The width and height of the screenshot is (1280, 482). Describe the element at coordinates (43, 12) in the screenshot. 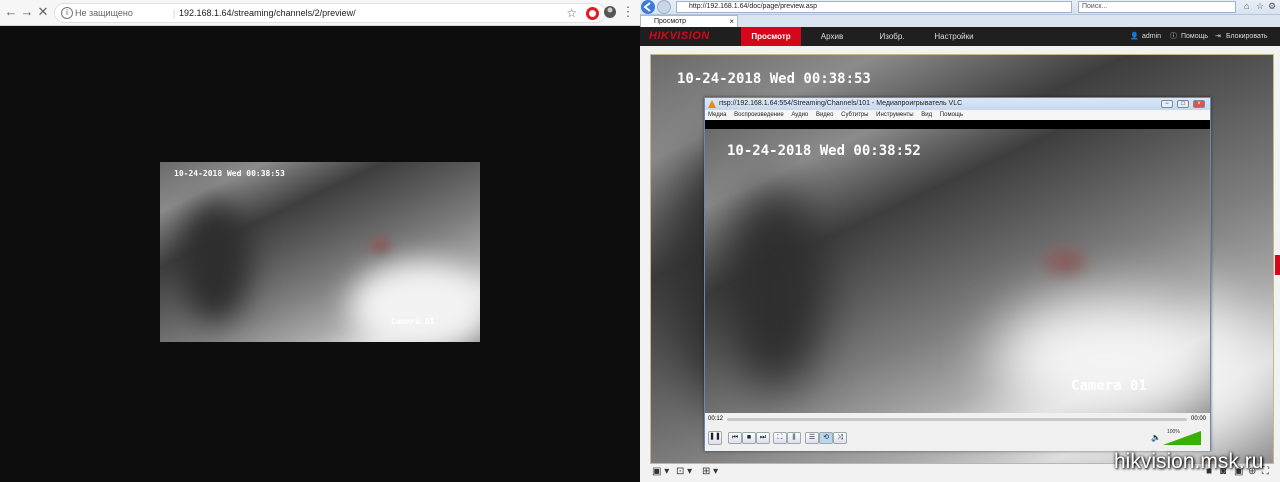

I see `stop-icon: ✕` at that location.